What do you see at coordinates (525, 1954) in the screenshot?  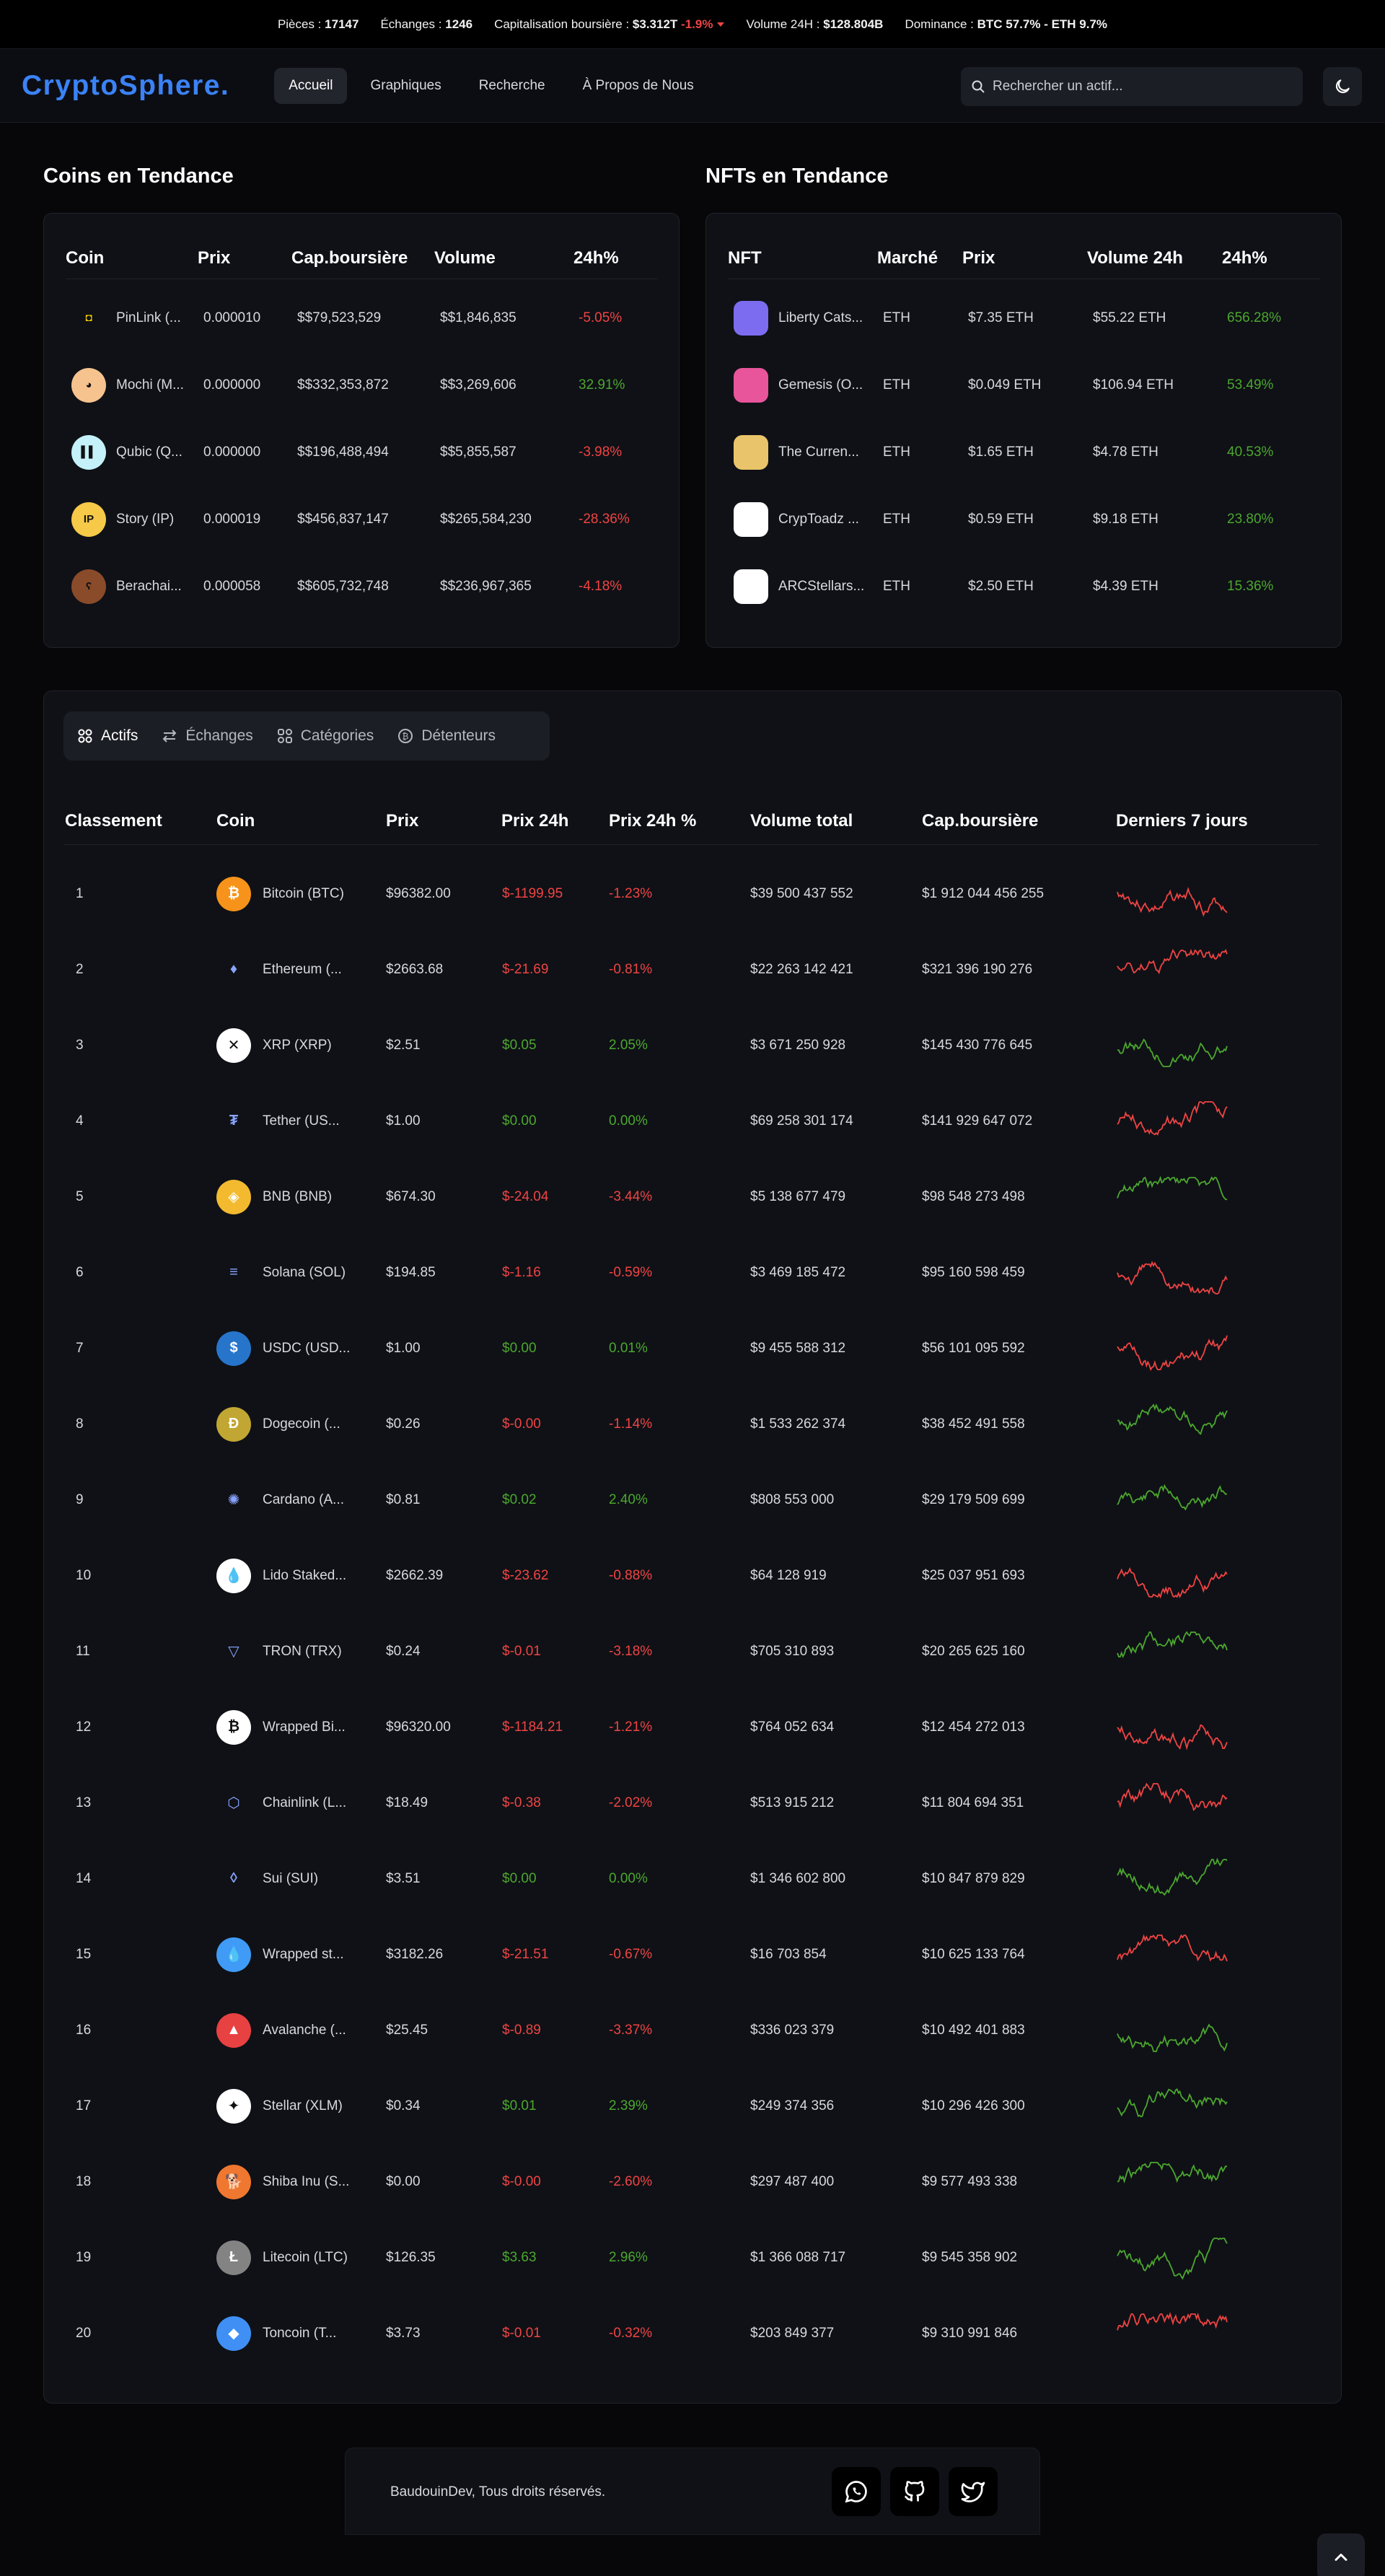 I see `price-24h-cell: $-21.51` at bounding box center [525, 1954].